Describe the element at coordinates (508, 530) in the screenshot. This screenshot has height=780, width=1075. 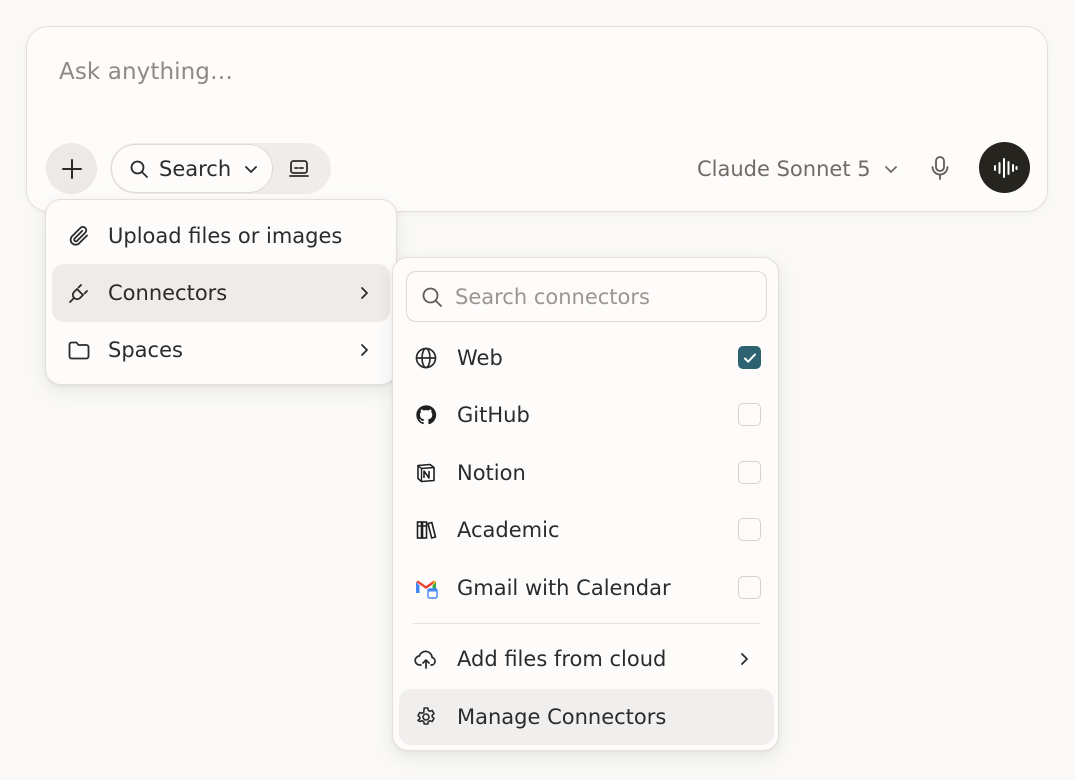
I see `connector-label: Academic` at that location.